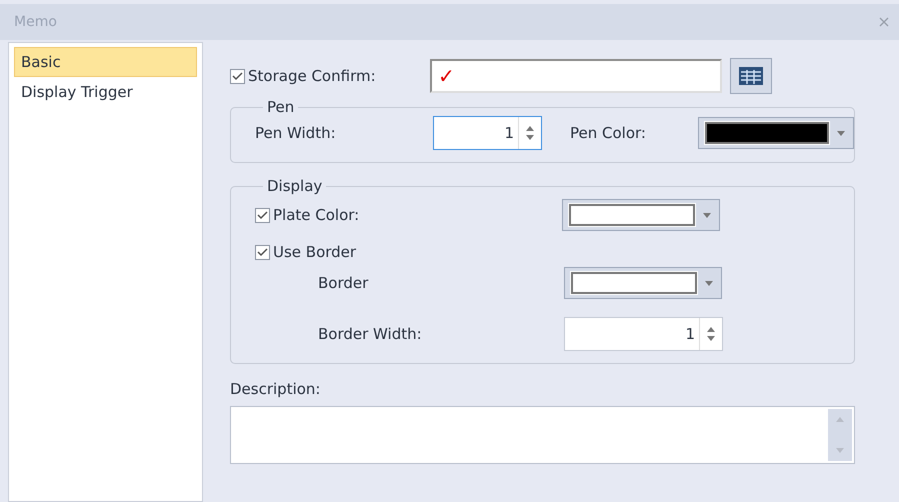 This screenshot has width=899, height=502. Describe the element at coordinates (576, 76) in the screenshot. I see `storage-confirm-field: ✓` at that location.